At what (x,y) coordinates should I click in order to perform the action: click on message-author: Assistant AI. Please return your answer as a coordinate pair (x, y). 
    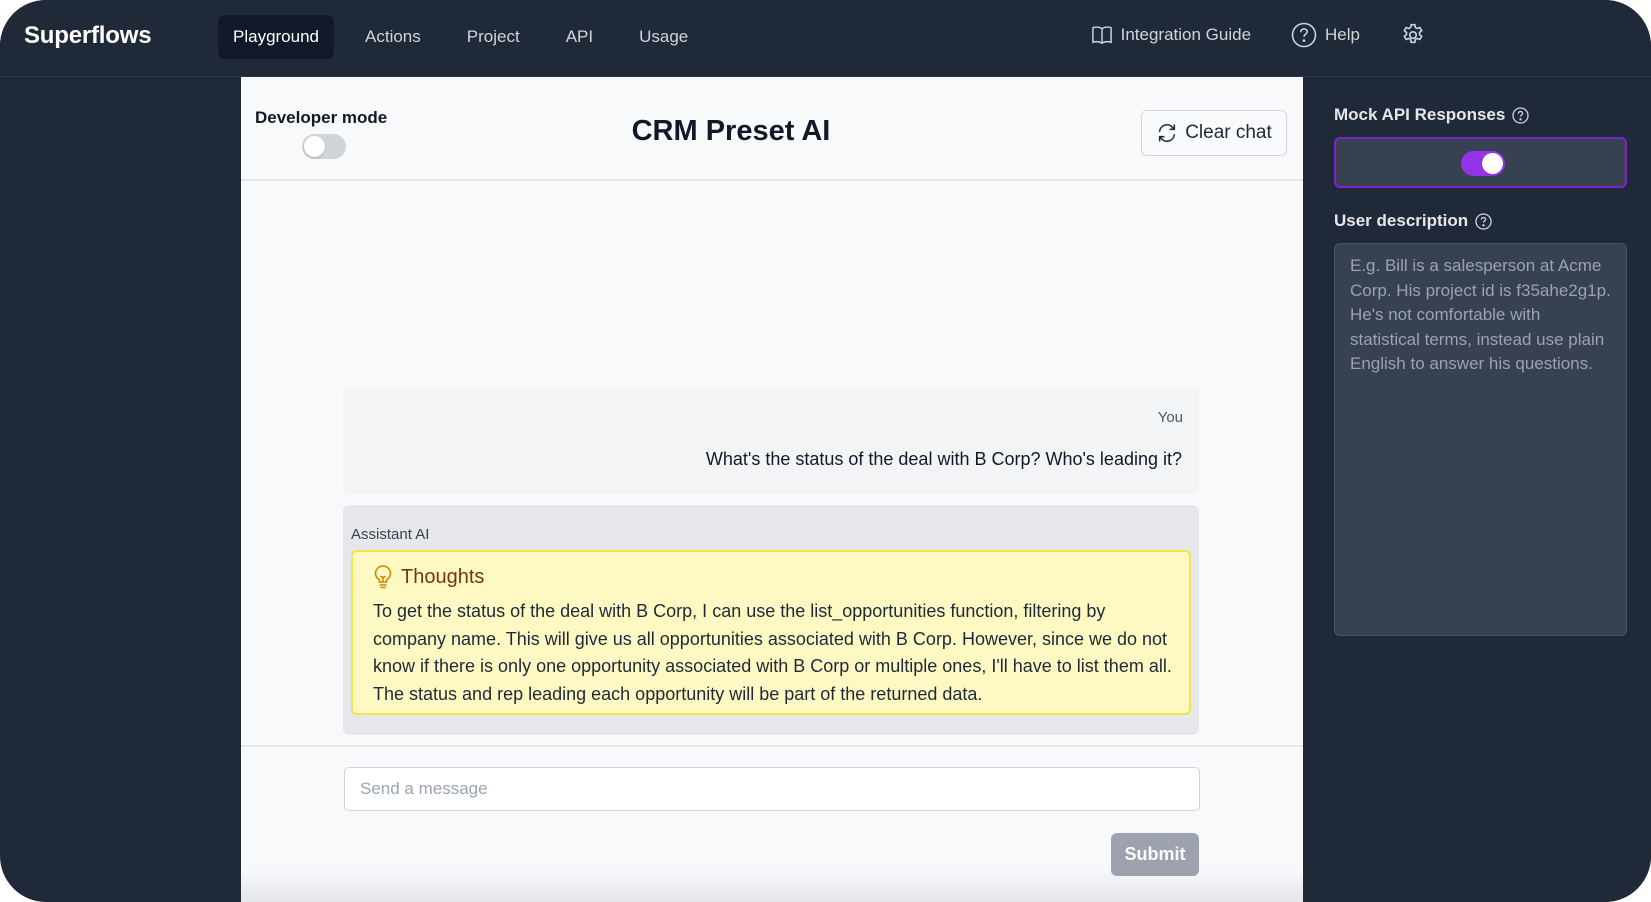
    Looking at the image, I should click on (390, 534).